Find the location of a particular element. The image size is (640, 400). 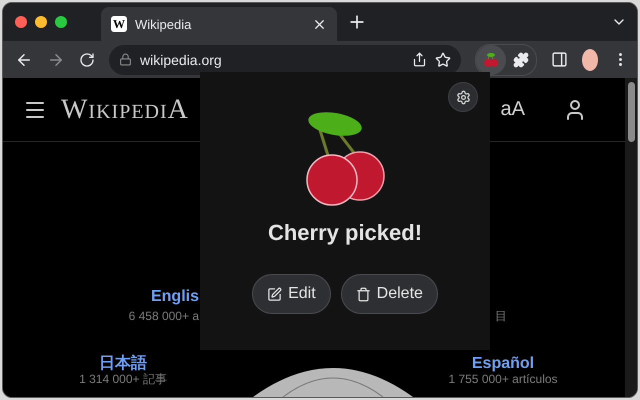

close-window-button is located at coordinates (21, 22).